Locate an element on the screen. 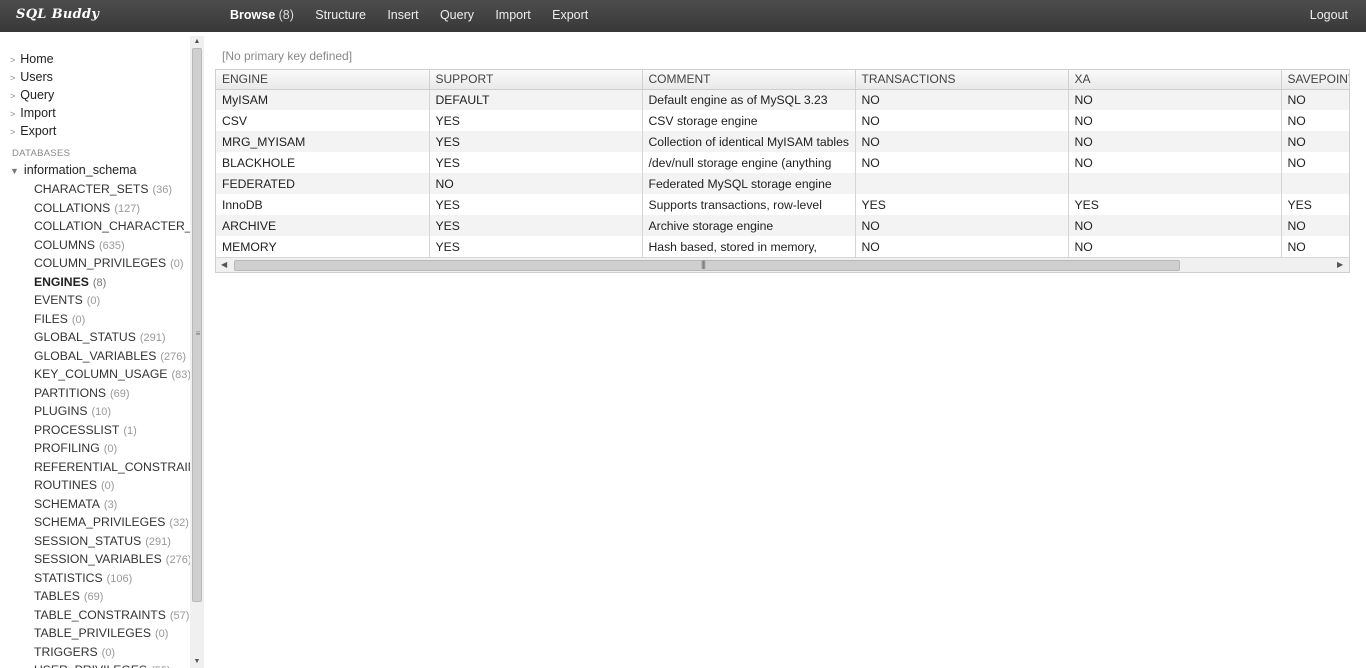 Image resolution: width=1366 pixels, height=668 pixels. sidebar-table-item: GLOBAL_VARIABLES (276) is located at coordinates (112, 356).